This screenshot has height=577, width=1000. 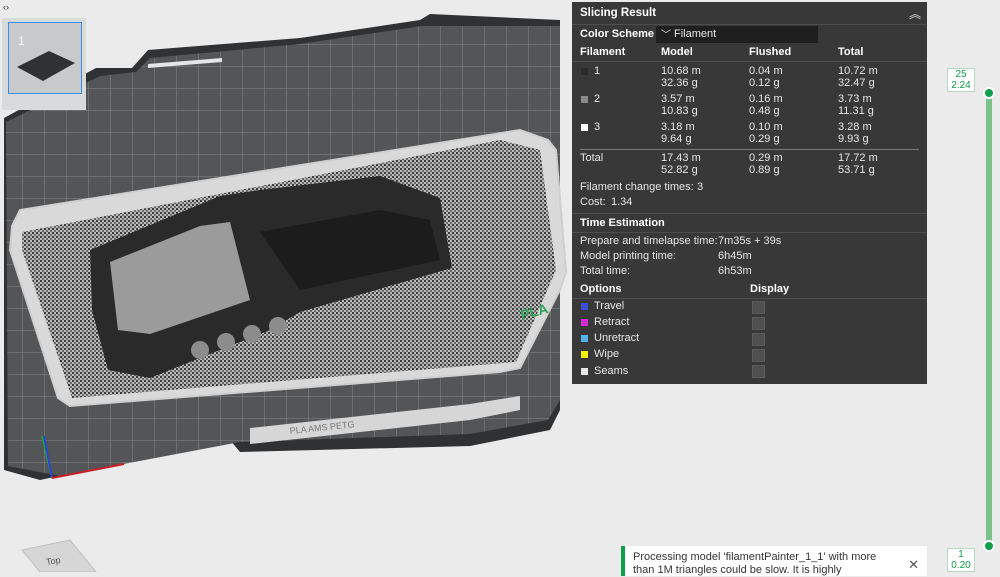 I want to click on model-print-time-value: 6h45m, so click(x=735, y=256).